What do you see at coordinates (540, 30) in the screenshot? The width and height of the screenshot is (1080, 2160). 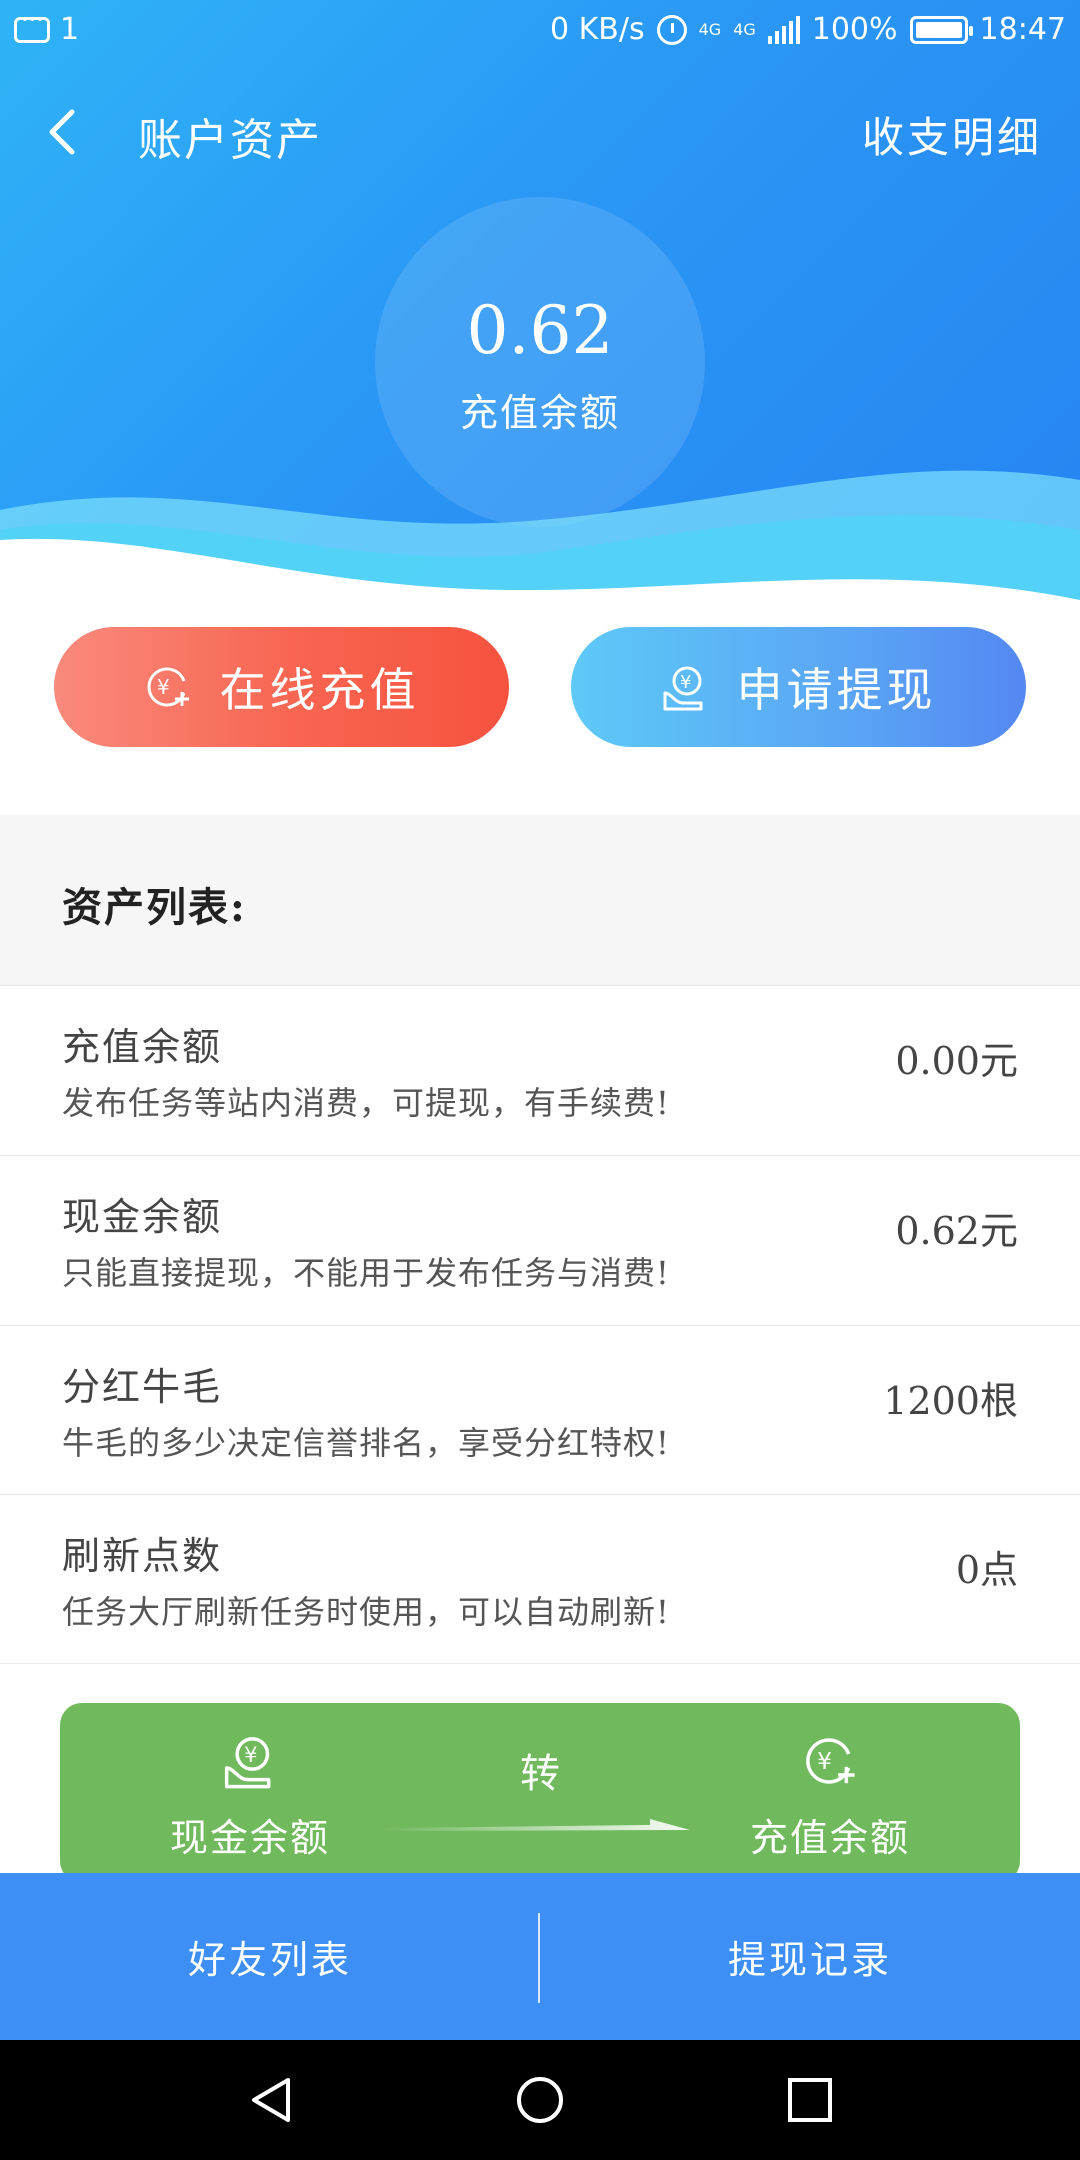 I see `status-bar: 1 0 KB/s 4G 4G 100% 18:47` at bounding box center [540, 30].